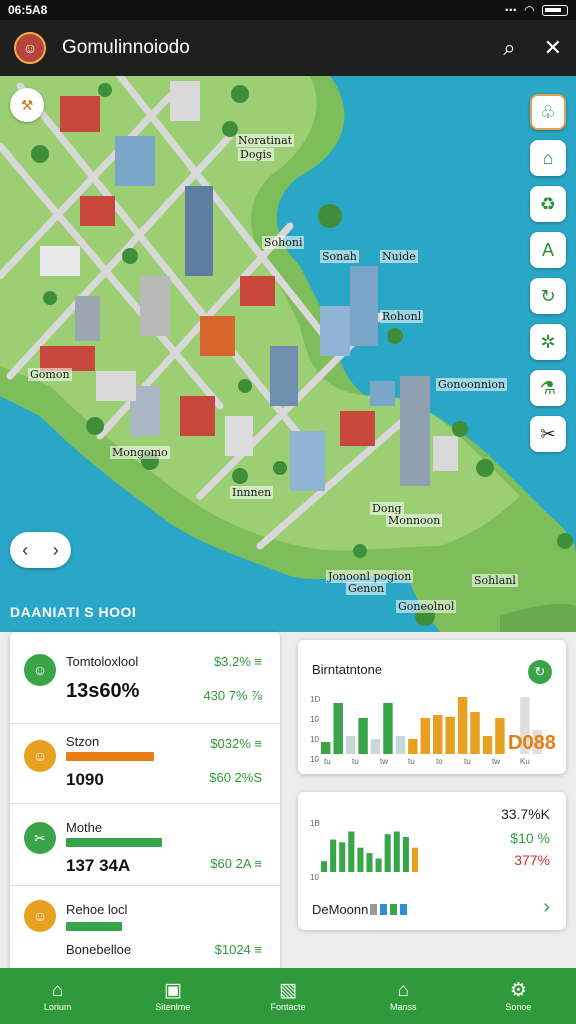 This screenshot has width=576, height=1024. Describe the element at coordinates (548, 273) in the screenshot. I see `map-tool-rail: ♧ ⌂ ♻ A ↻ ✲ ⚗ ✂` at that location.